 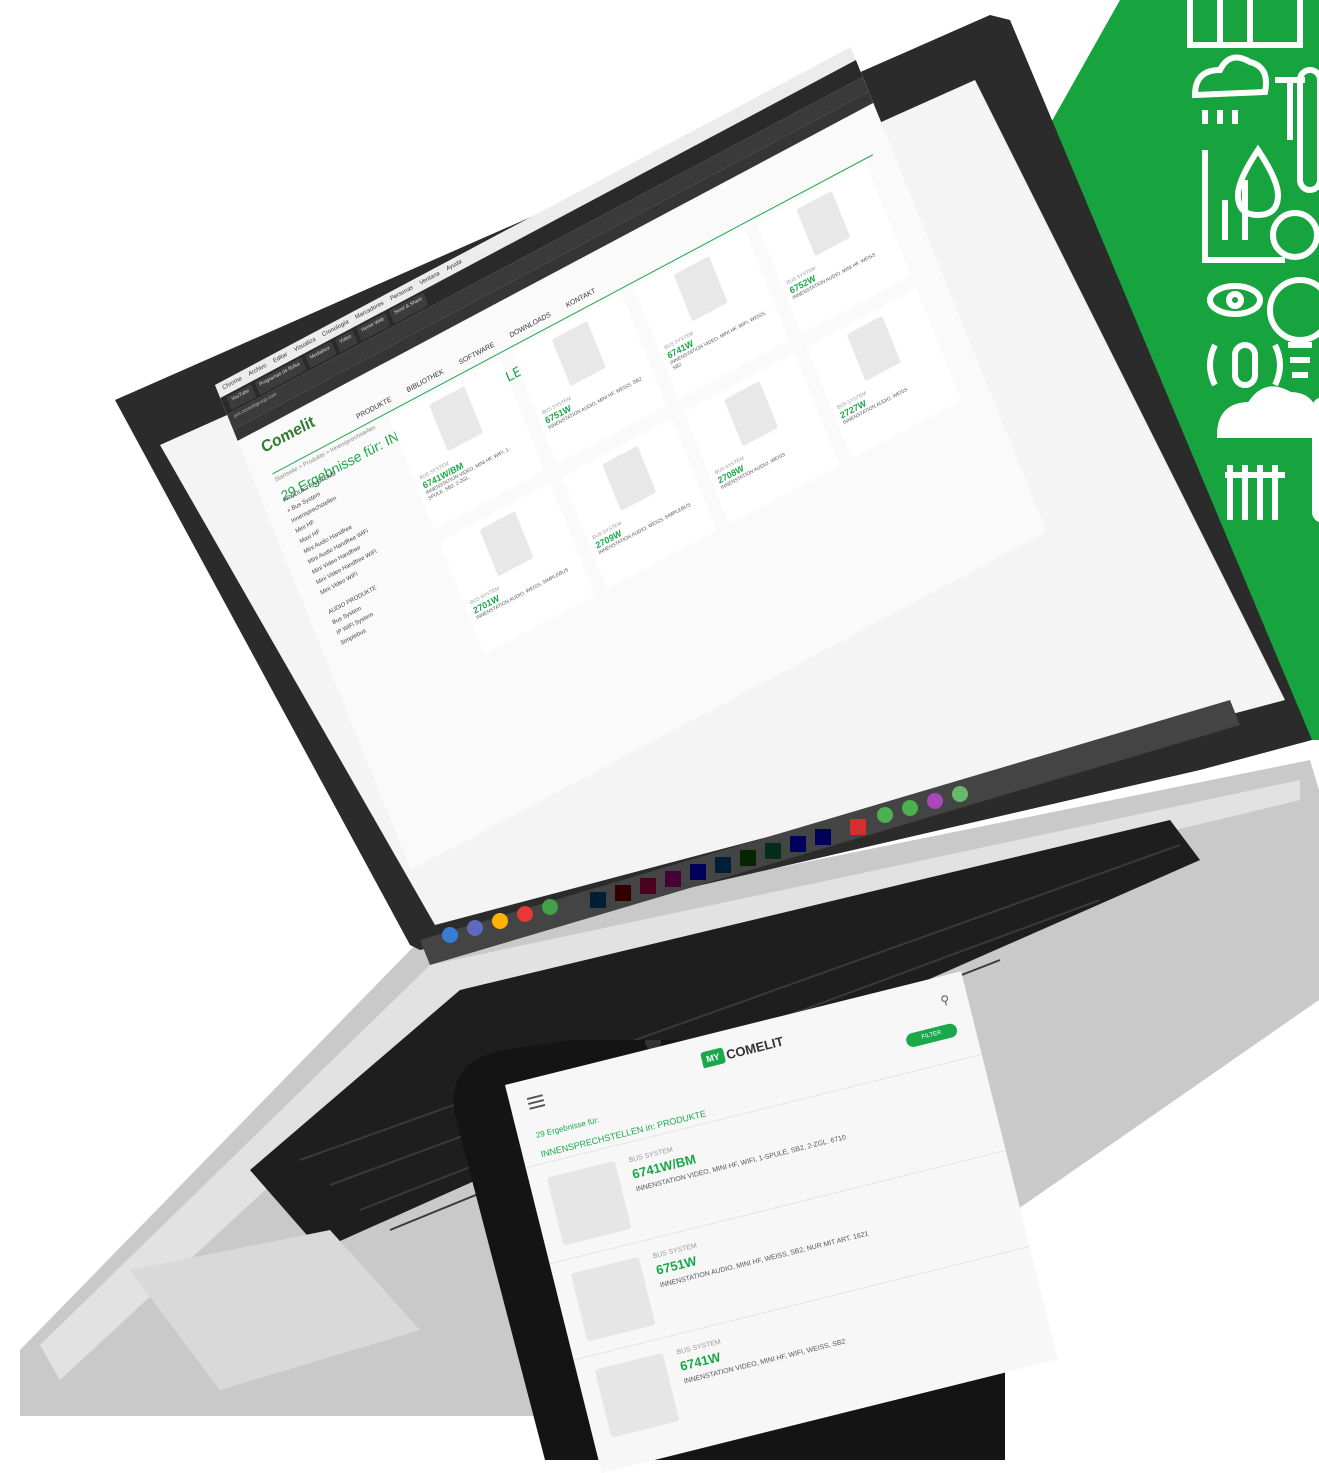 What do you see at coordinates (536, 1101) in the screenshot?
I see `hamburger-menu-icon` at bounding box center [536, 1101].